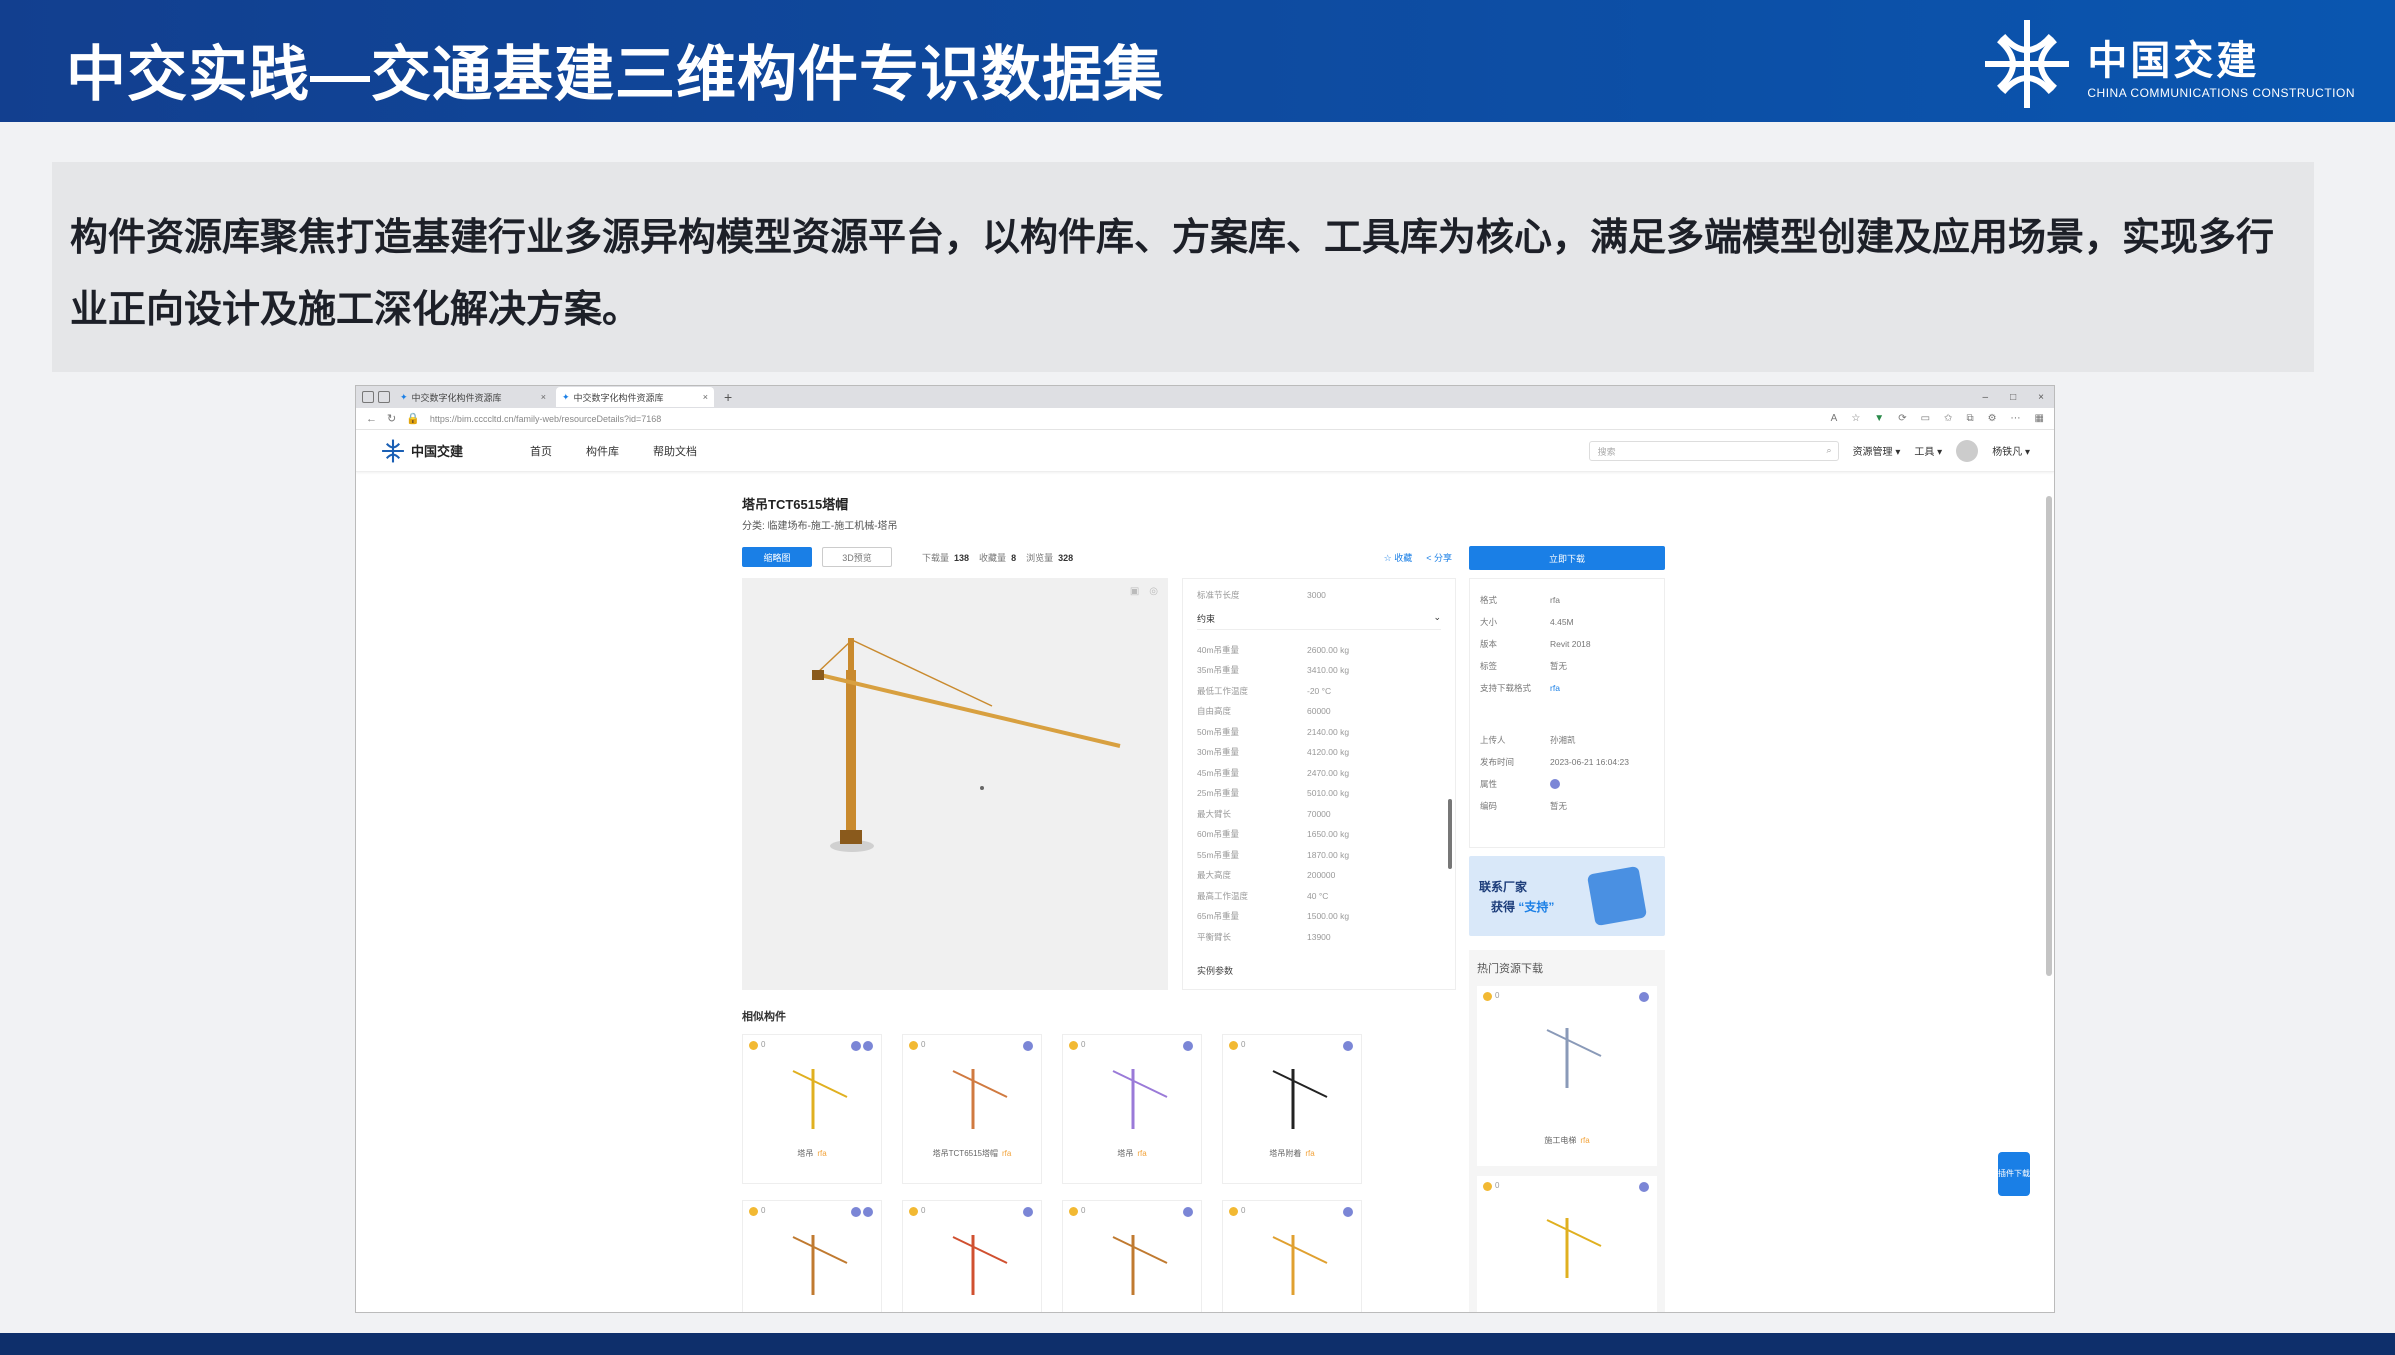 This screenshot has height=1355, width=2395. Describe the element at coordinates (955, 784) in the screenshot. I see `model-viewer: ▣ ◎` at that location.